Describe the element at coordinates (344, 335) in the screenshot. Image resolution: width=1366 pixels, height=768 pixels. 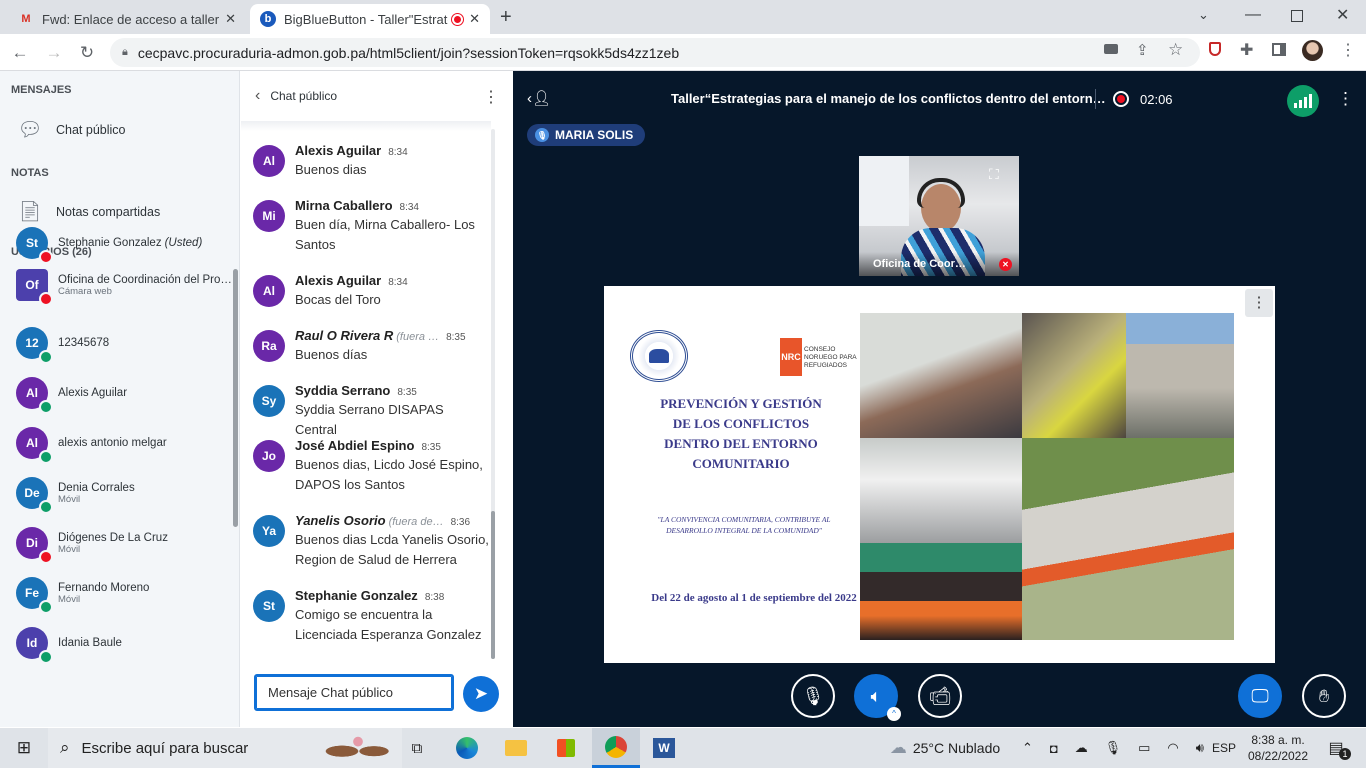
I see `message-author: Raul O Rivera R` at that location.